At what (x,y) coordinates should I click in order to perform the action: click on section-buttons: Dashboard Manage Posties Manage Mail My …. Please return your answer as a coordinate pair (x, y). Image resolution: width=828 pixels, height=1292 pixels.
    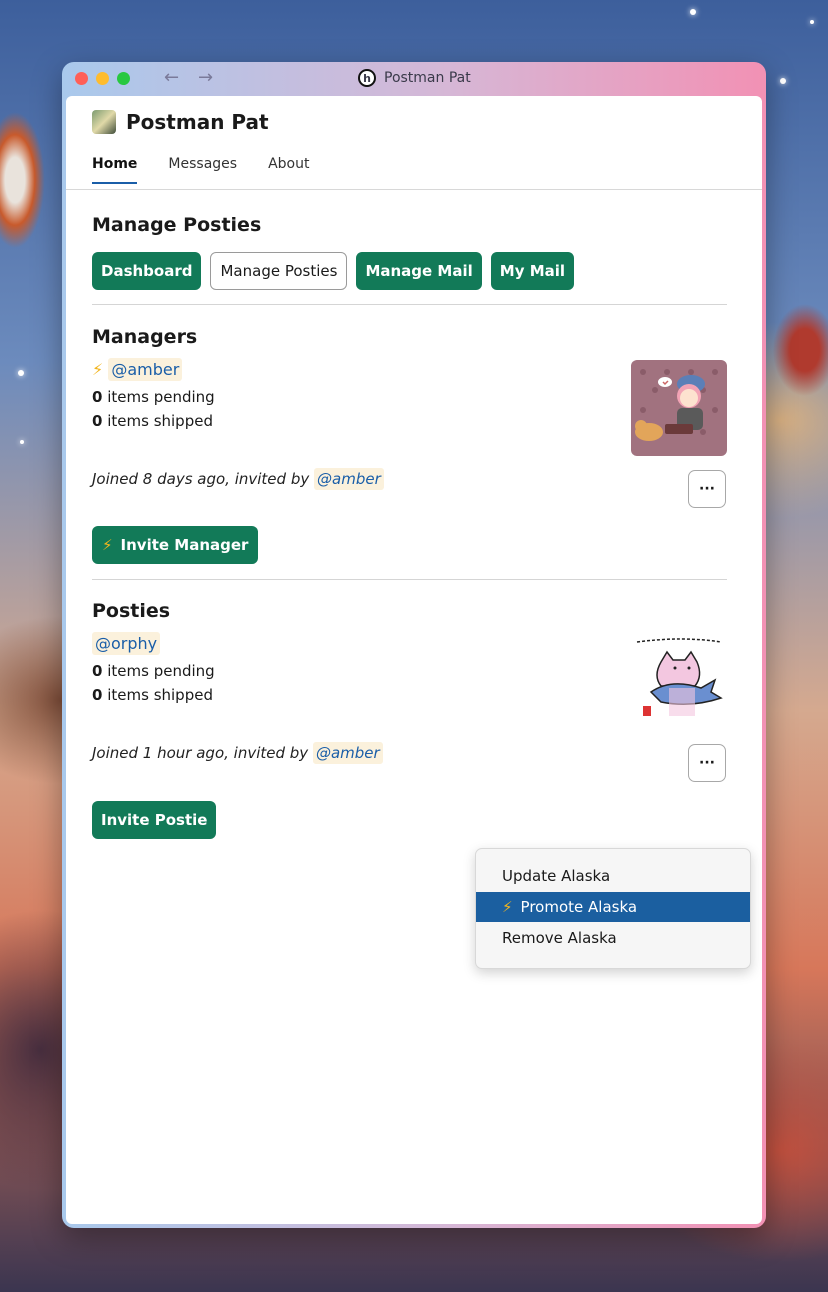
    Looking at the image, I should click on (333, 271).